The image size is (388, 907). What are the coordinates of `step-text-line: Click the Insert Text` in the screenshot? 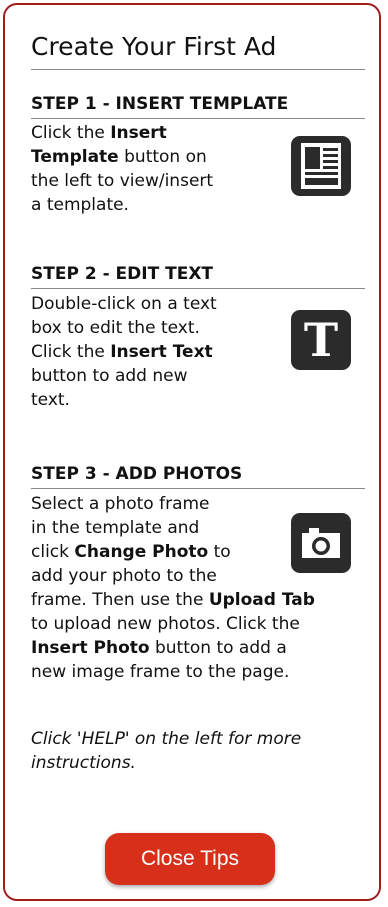 It's located at (161, 352).